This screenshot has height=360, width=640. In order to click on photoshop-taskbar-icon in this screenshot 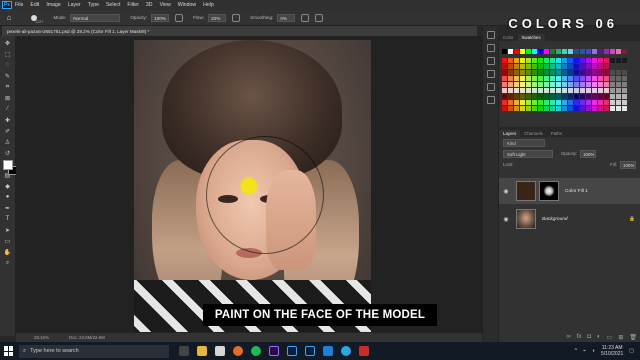, I will do `click(310, 351)`.